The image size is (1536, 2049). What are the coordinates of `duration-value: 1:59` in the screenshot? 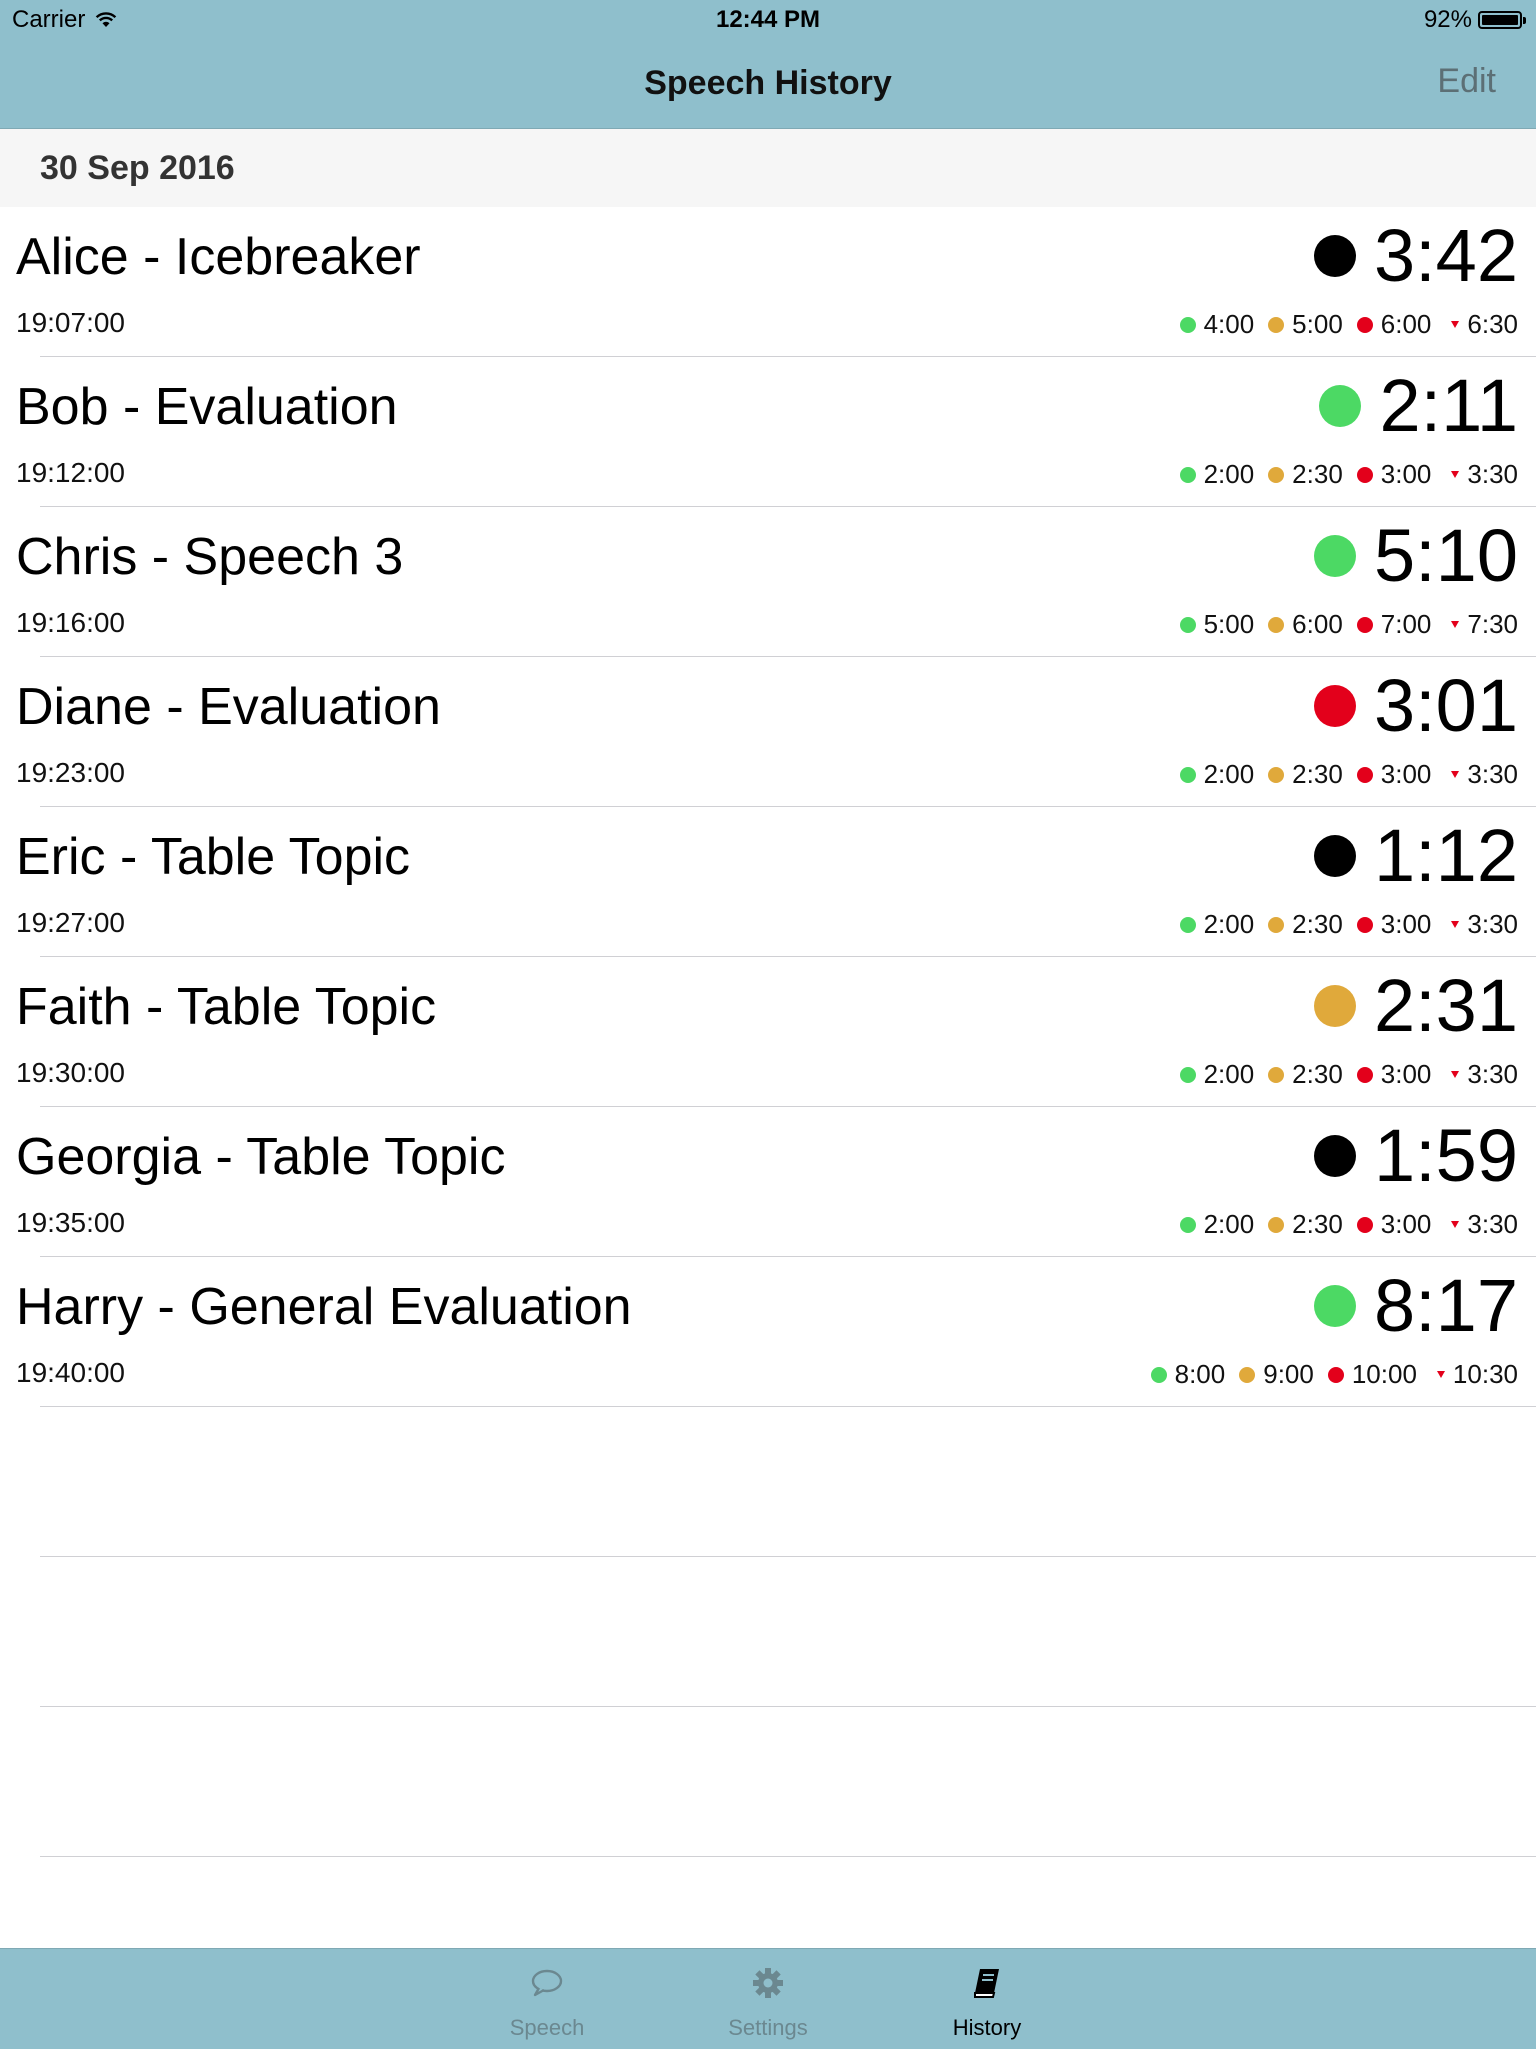 It's located at (1445, 1155).